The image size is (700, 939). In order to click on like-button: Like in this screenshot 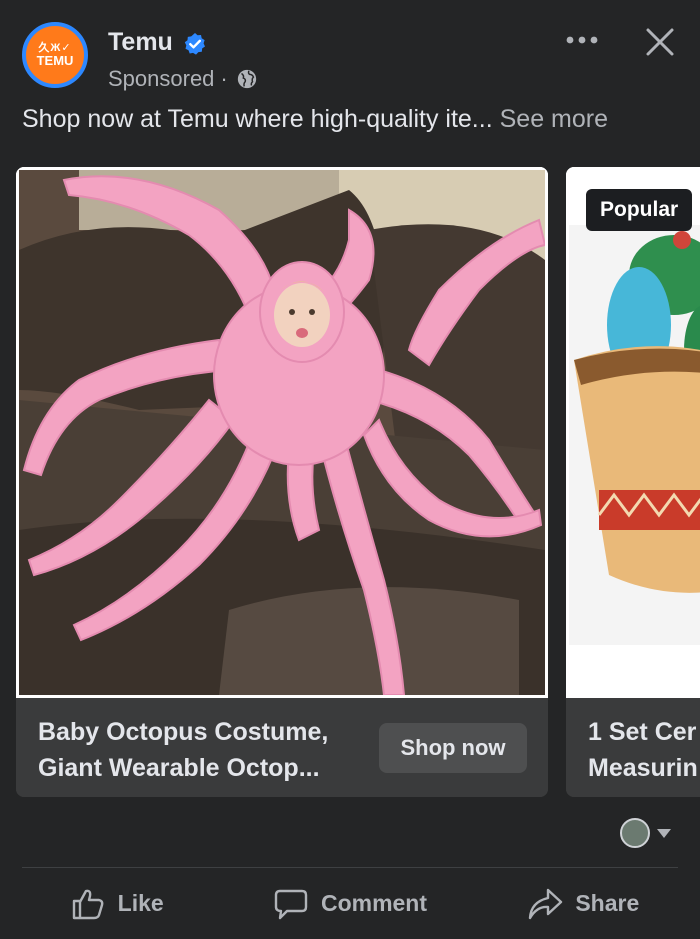, I will do `click(116, 903)`.